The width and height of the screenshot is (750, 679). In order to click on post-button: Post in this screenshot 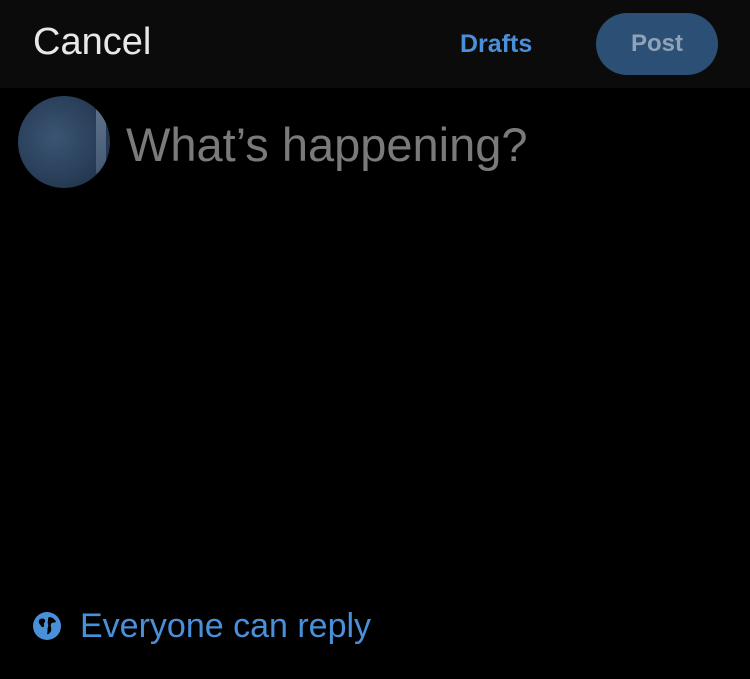, I will do `click(657, 44)`.